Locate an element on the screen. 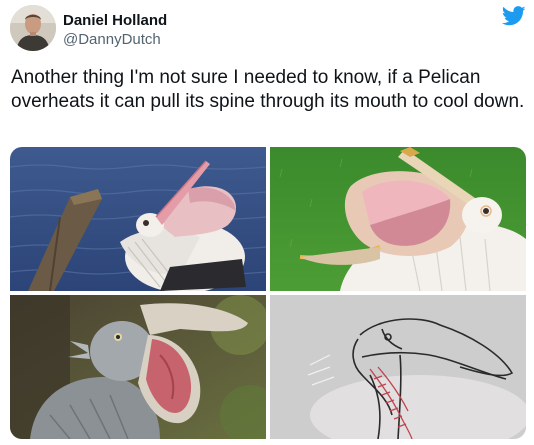 The height and width of the screenshot is (445, 534). twitter-bird-icon is located at coordinates (513, 16).